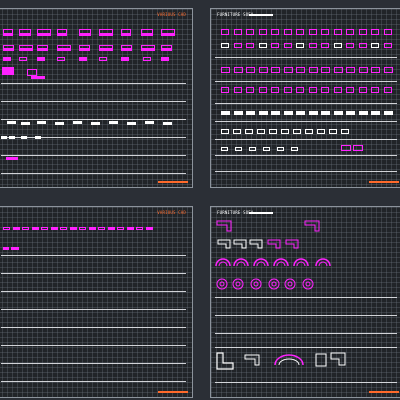  Describe the element at coordinates (171, 14) in the screenshot. I see `sheet-title: VARIOUS CAD` at that location.